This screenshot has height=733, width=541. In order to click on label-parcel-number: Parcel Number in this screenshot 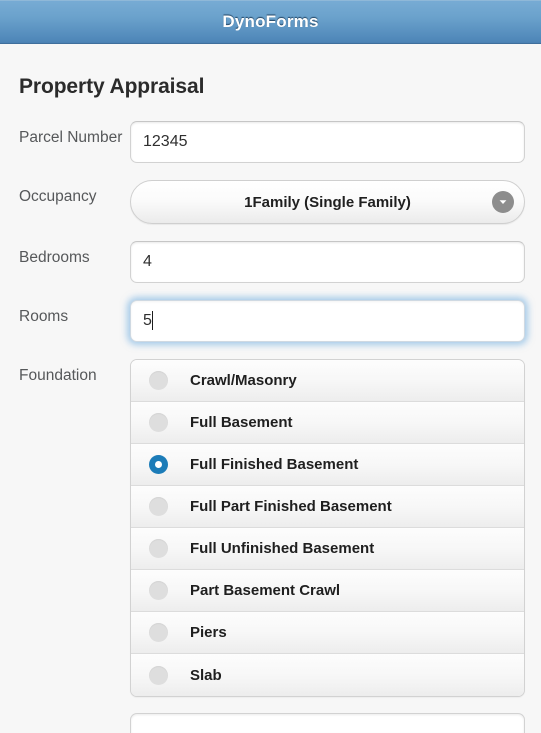, I will do `click(71, 137)`.